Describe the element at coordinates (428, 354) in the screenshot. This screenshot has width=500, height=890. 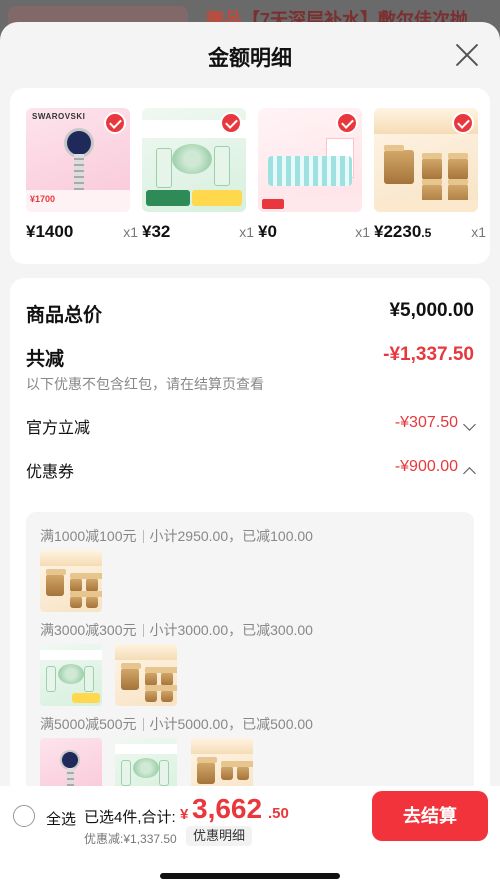
I see `total-reduce-value: -¥1,337.50` at that location.